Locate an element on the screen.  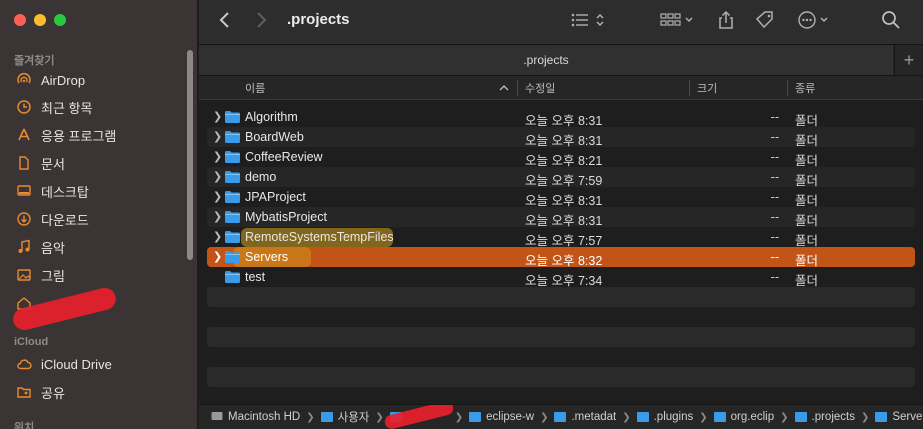
table-row: ❯ Algorithm 오늘 오후 8:31 -- 폴더 is located at coordinates (561, 117).